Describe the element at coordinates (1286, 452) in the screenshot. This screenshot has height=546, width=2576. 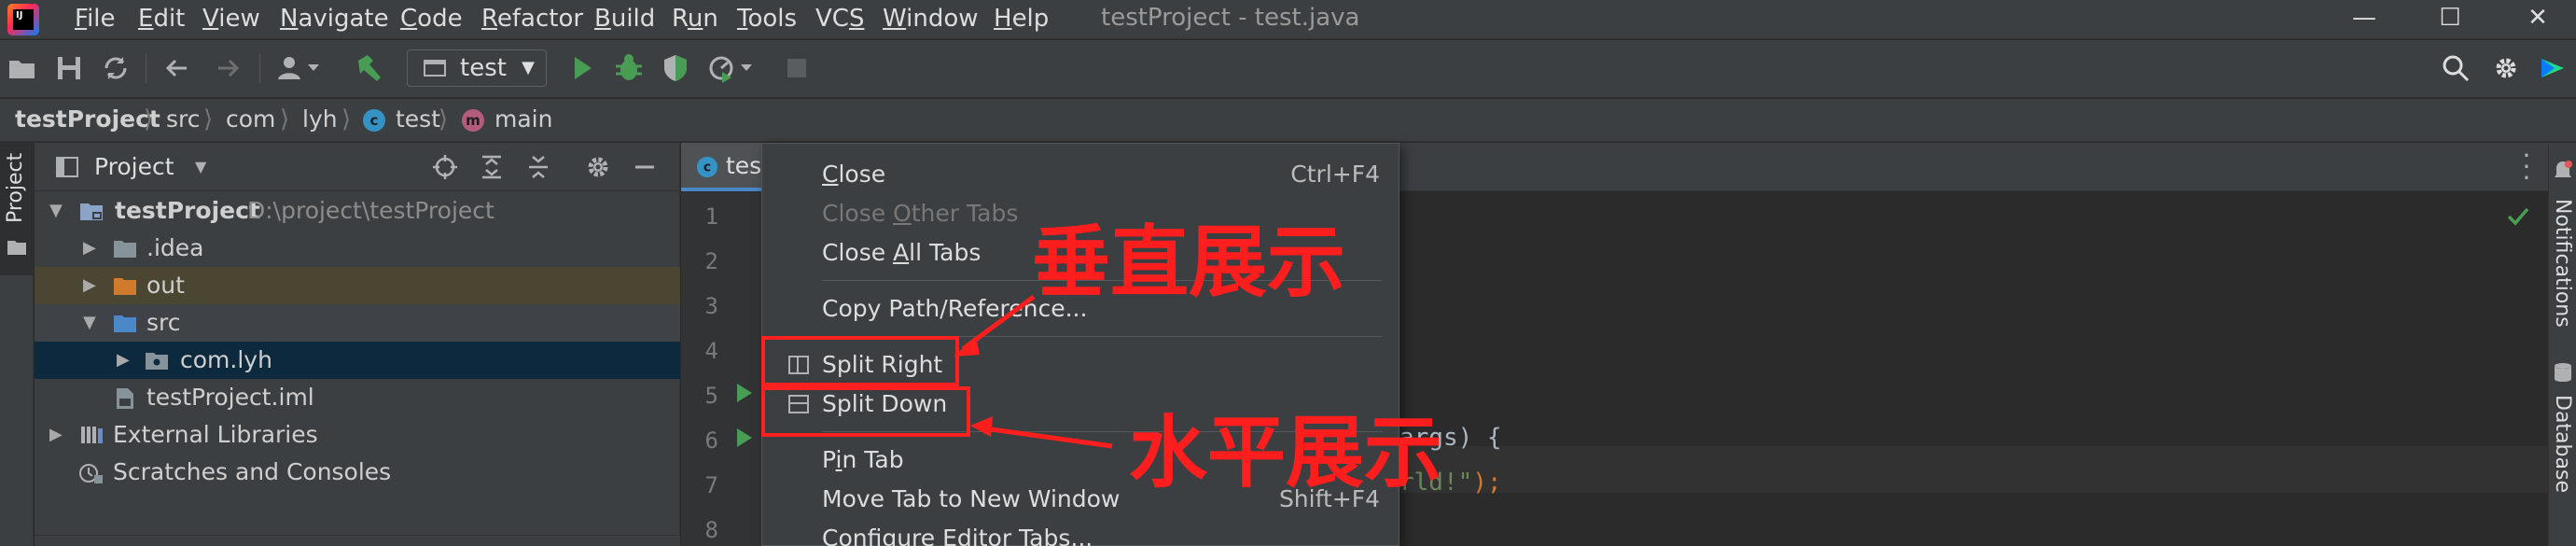
I see `annotation-horizontal-text: 水平展示` at that location.